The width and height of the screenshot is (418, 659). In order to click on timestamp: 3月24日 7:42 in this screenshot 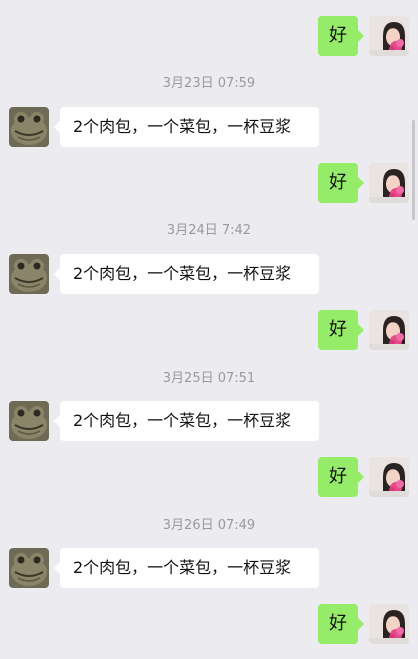, I will do `click(209, 230)`.